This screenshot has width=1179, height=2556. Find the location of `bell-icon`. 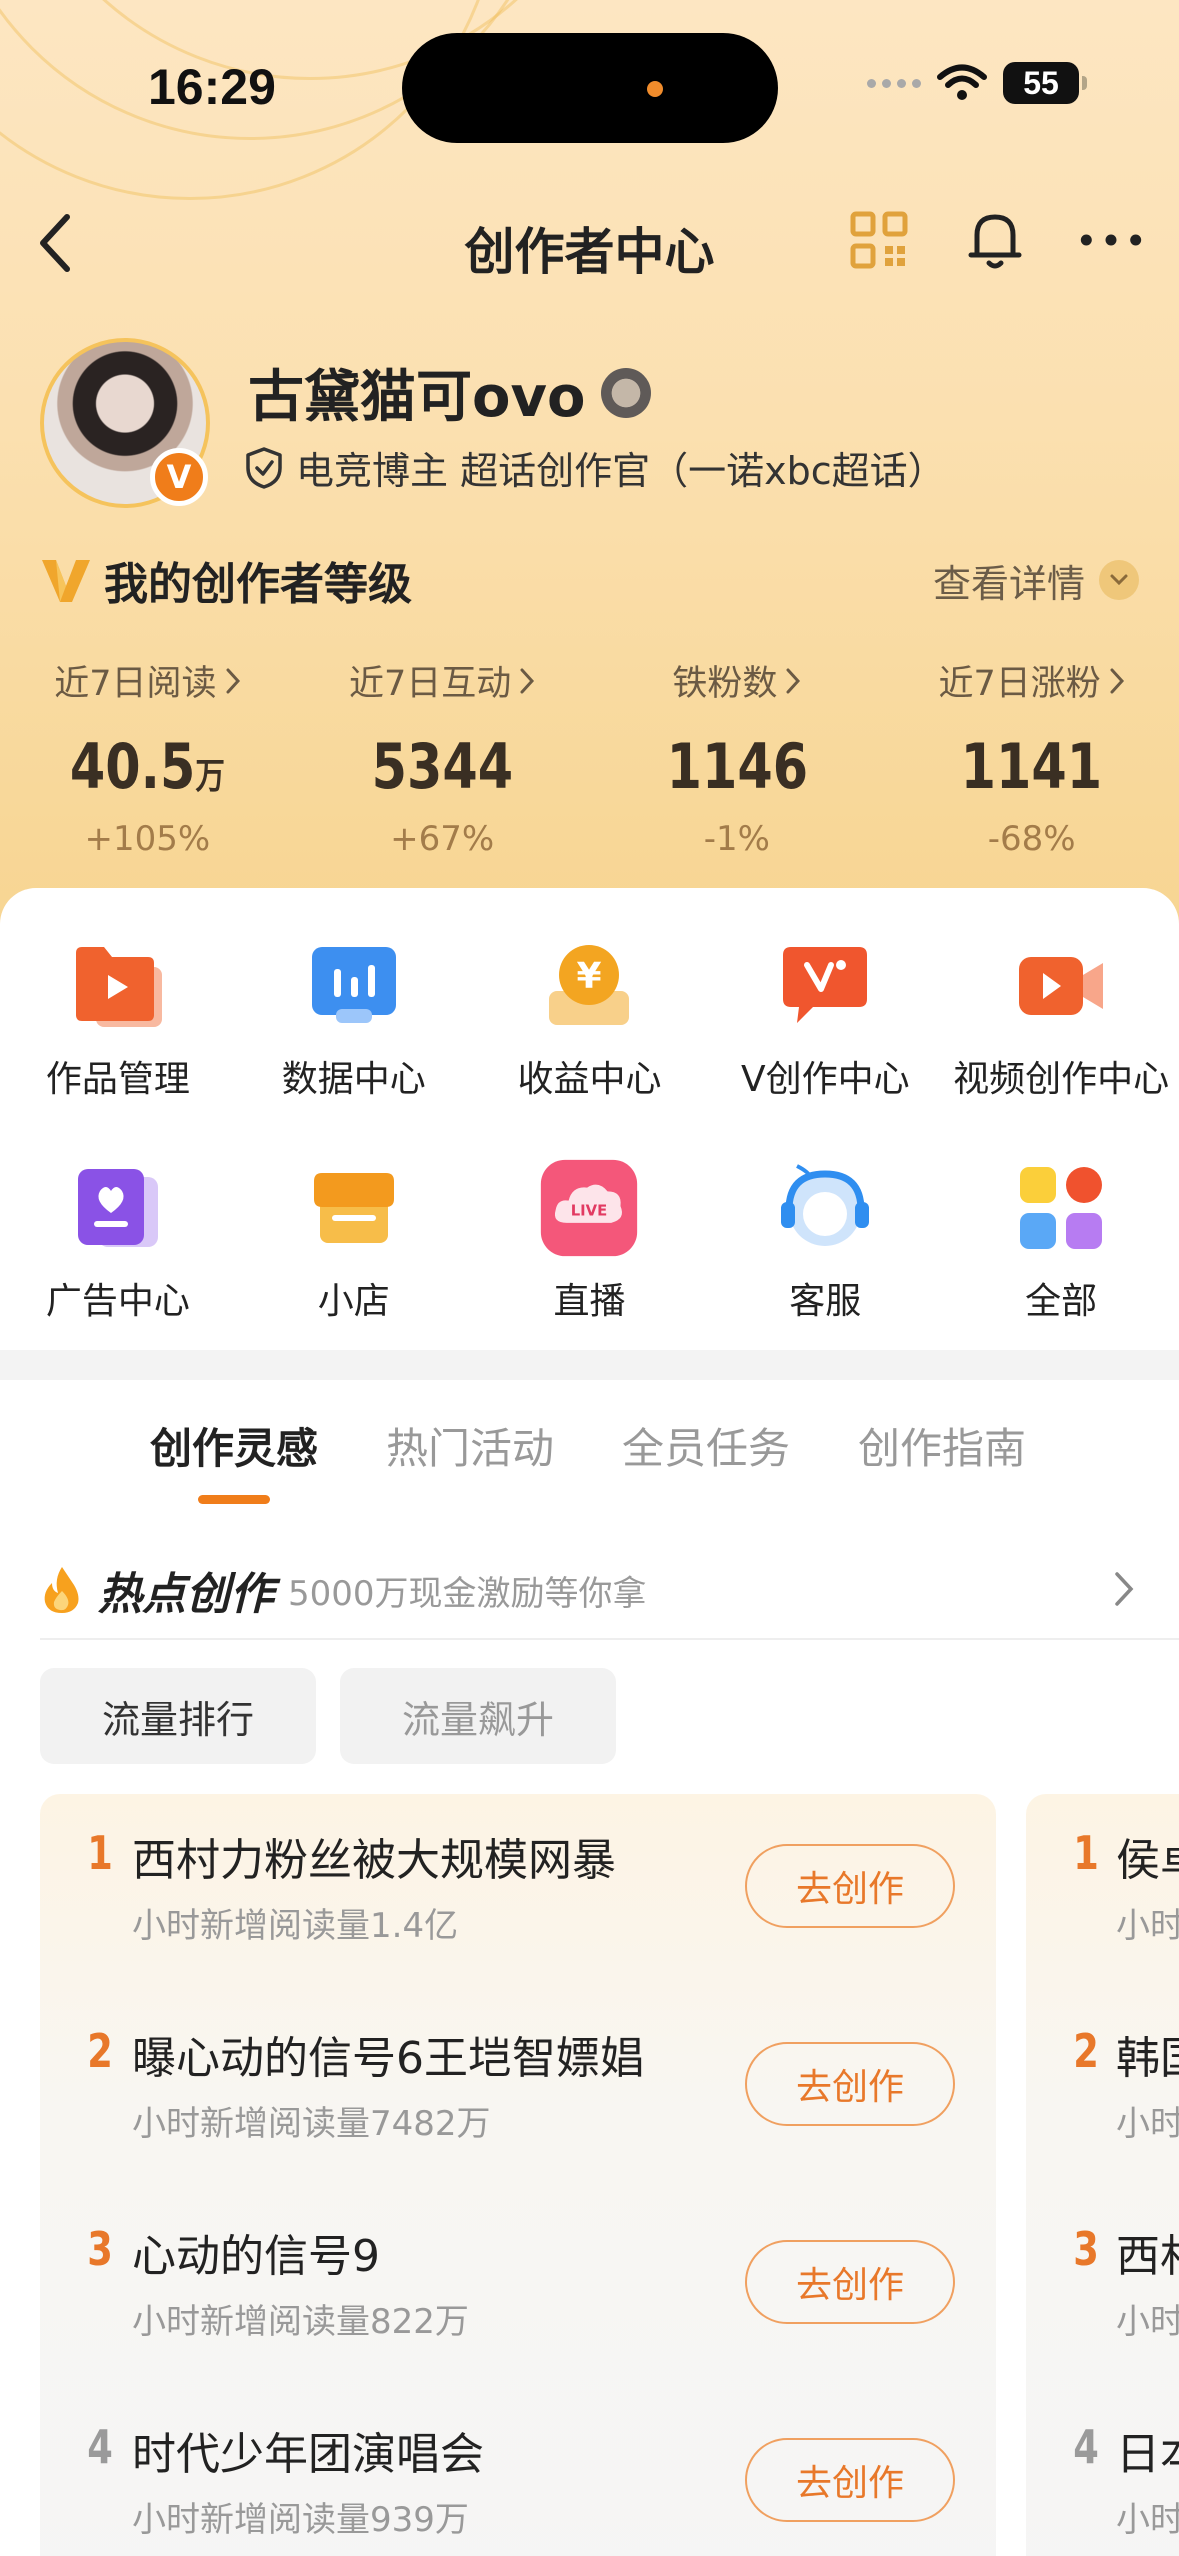

bell-icon is located at coordinates (995, 241).